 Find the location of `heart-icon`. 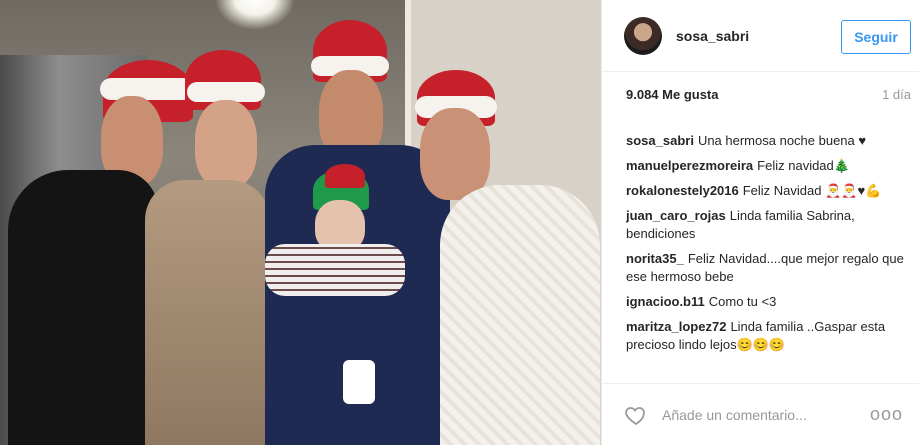

heart-icon is located at coordinates (636, 415).